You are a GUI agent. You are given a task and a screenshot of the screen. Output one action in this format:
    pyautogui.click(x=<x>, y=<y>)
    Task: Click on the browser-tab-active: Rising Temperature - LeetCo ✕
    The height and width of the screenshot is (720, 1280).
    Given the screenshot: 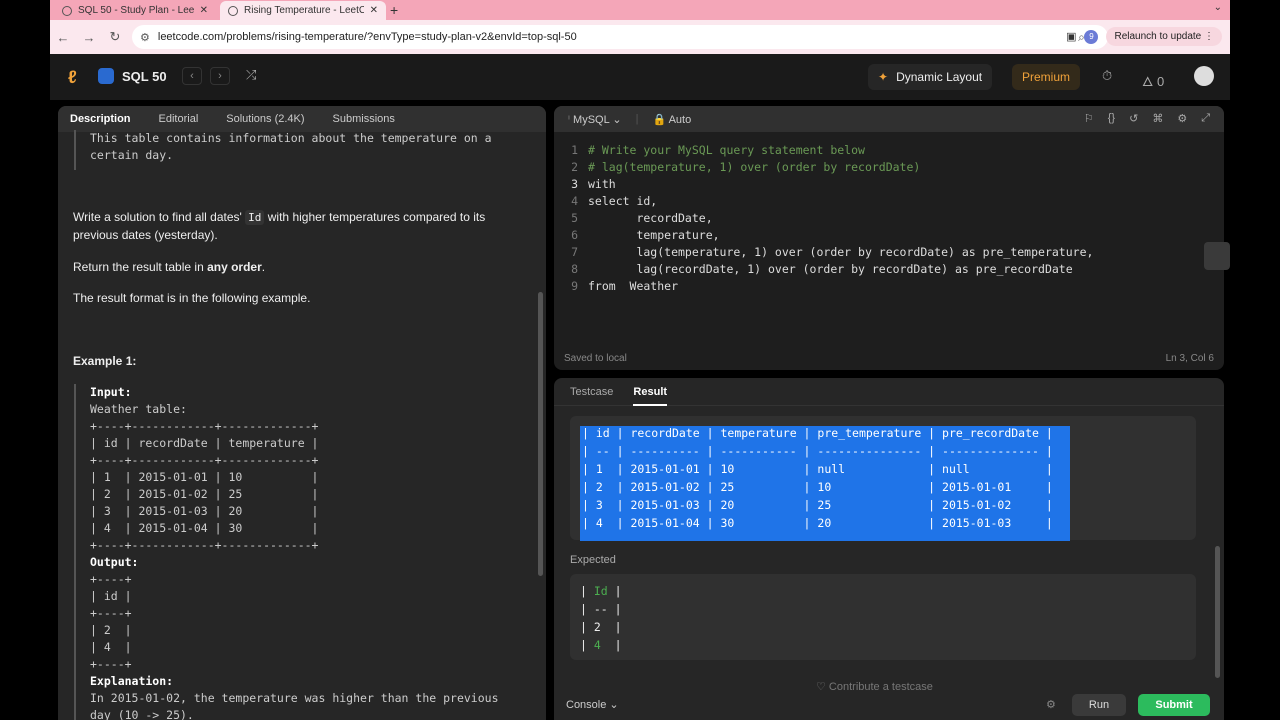 What is the action you would take?
    pyautogui.click(x=303, y=10)
    